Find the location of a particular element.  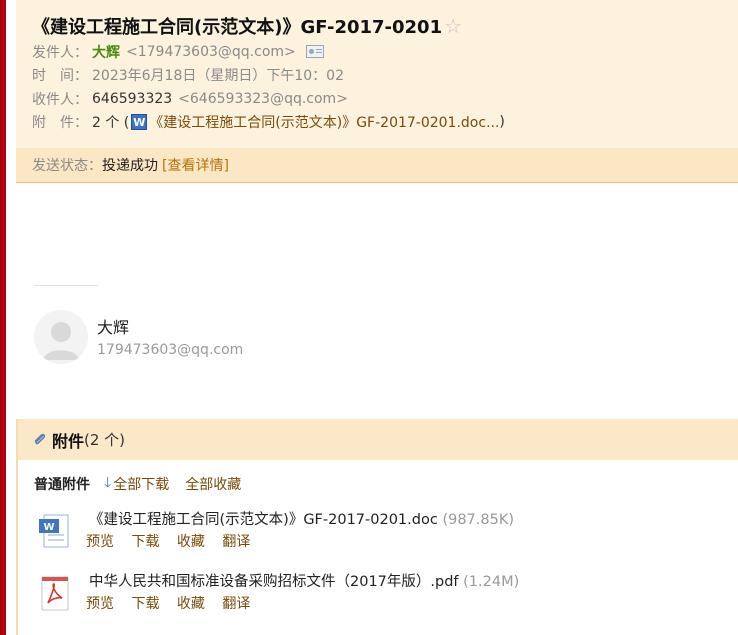

attachment-type-label: 普通附件 is located at coordinates (62, 485).